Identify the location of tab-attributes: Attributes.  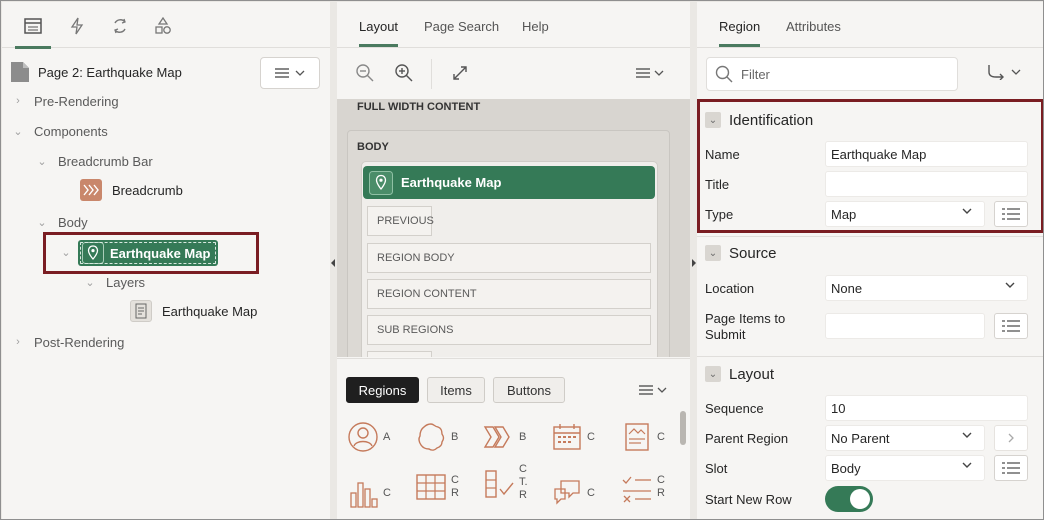
(813, 26).